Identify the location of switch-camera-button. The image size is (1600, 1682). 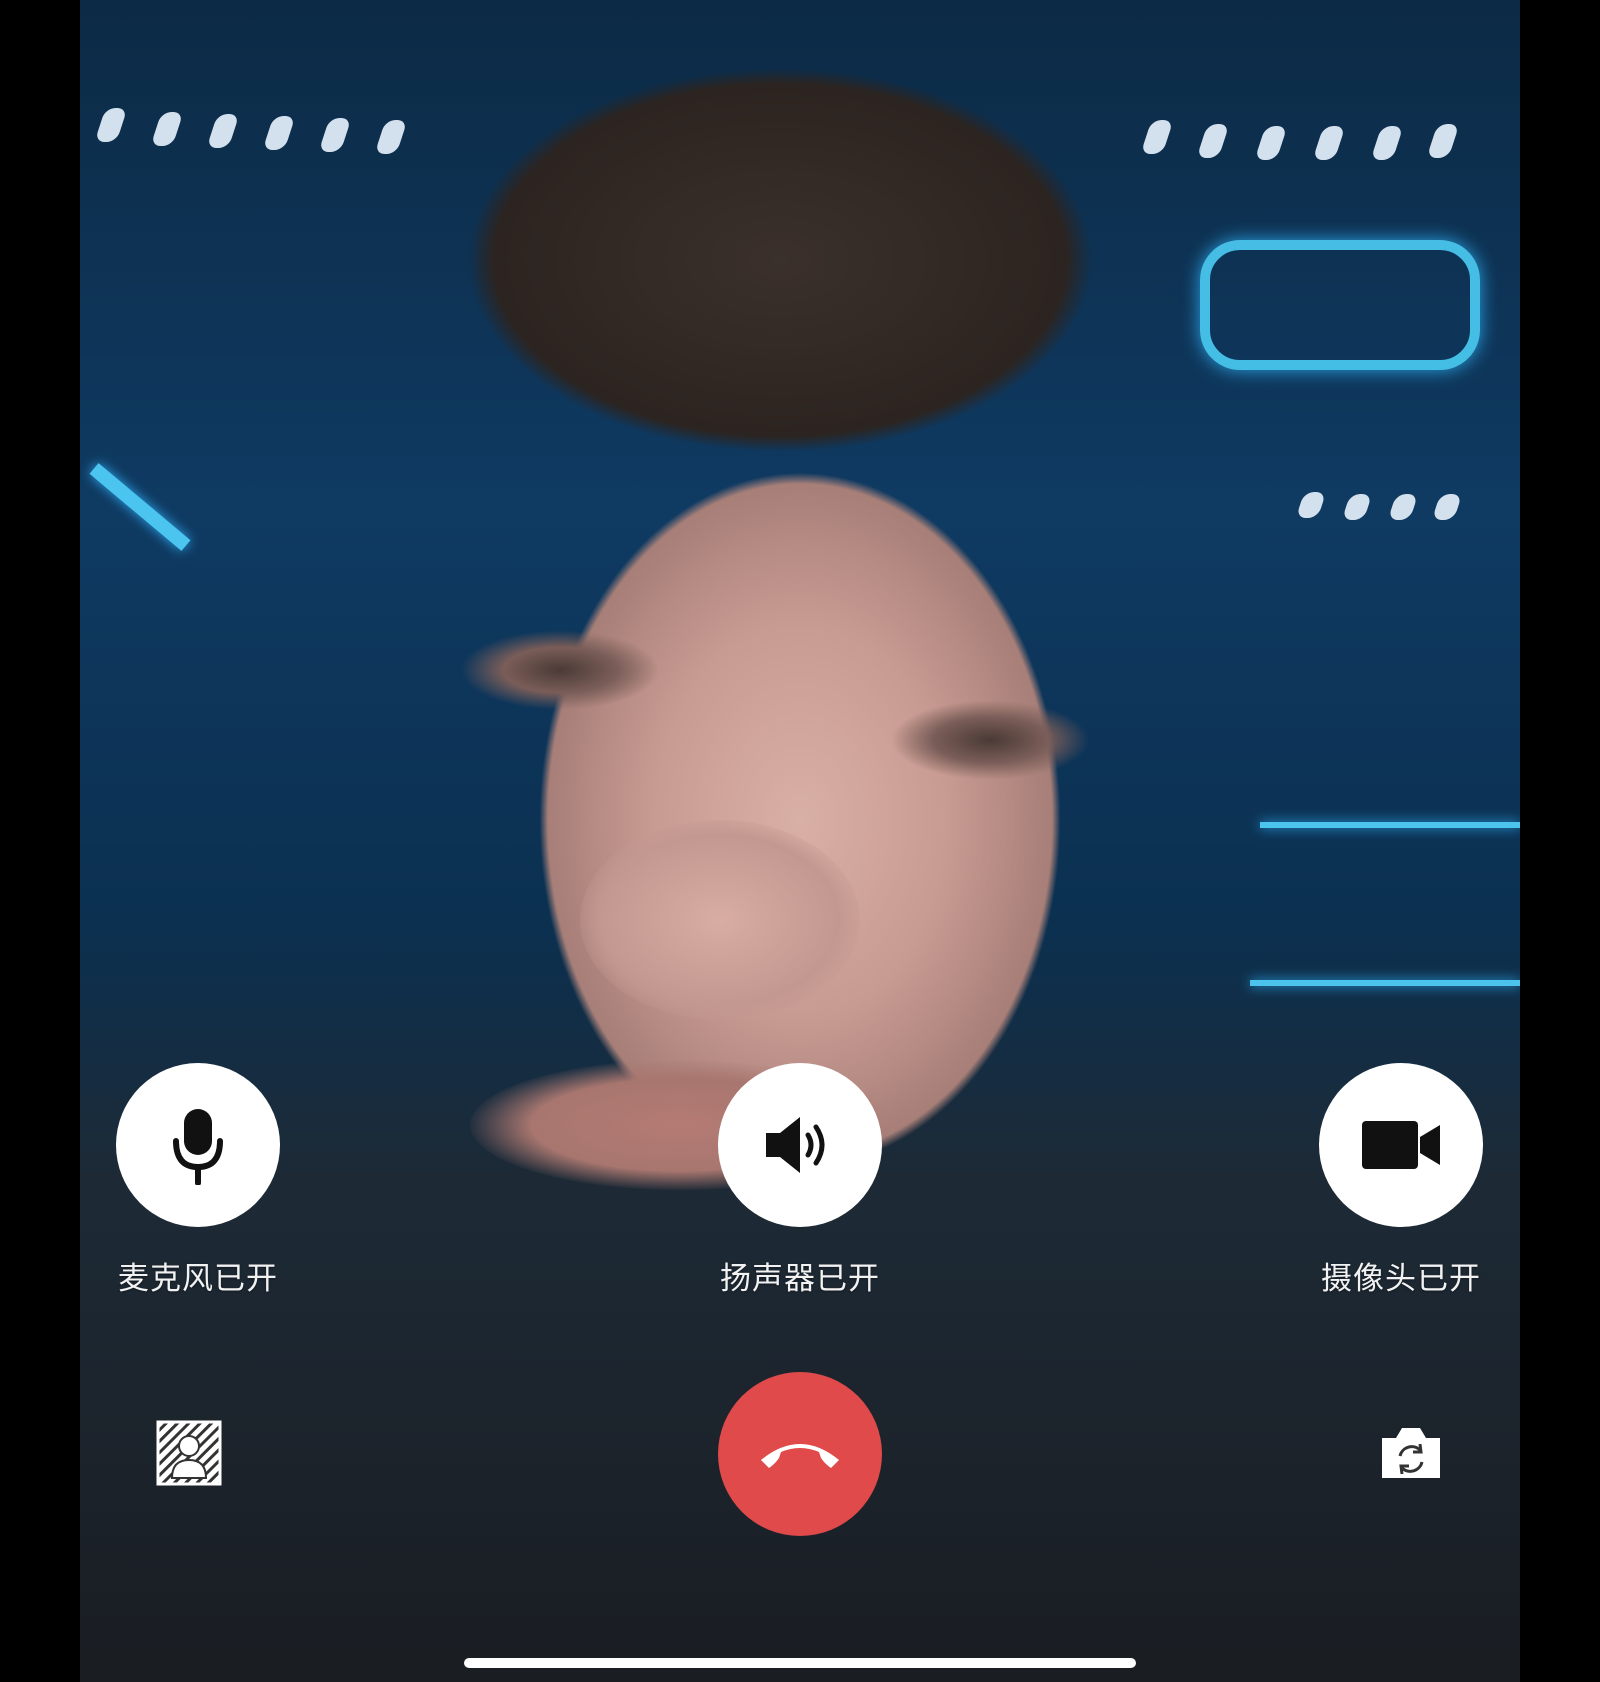
(1411, 1453).